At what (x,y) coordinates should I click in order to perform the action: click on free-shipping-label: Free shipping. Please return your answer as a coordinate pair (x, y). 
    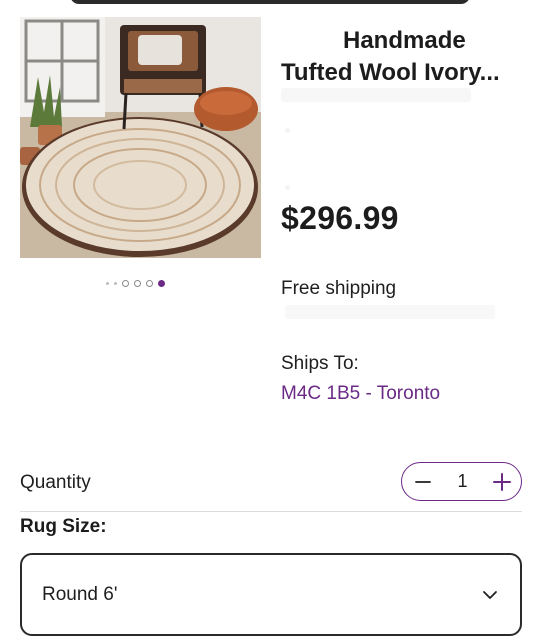
    Looking at the image, I should click on (339, 288).